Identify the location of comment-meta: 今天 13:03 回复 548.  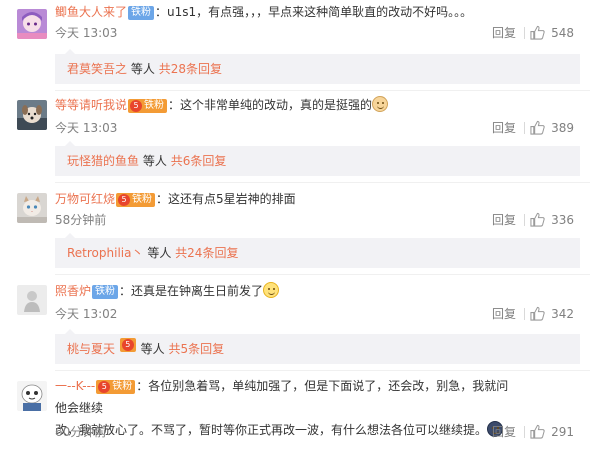
(317, 33).